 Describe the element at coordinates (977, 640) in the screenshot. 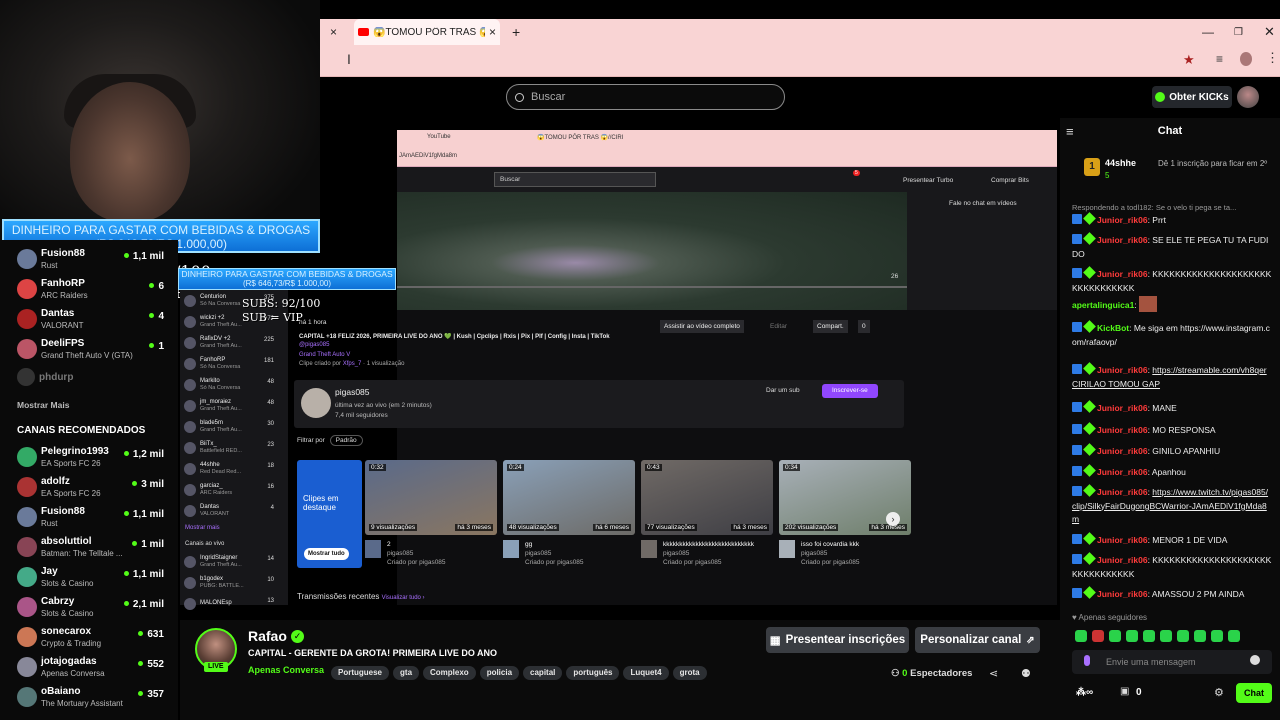

I see `customize-channel-button: Personalizar canal ⇗` at that location.